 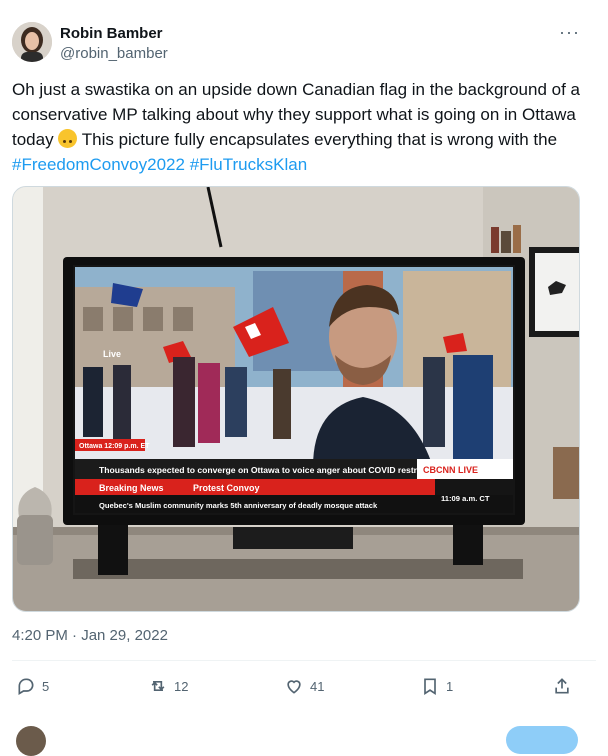 I want to click on like-button: 41, so click(x=304, y=686).